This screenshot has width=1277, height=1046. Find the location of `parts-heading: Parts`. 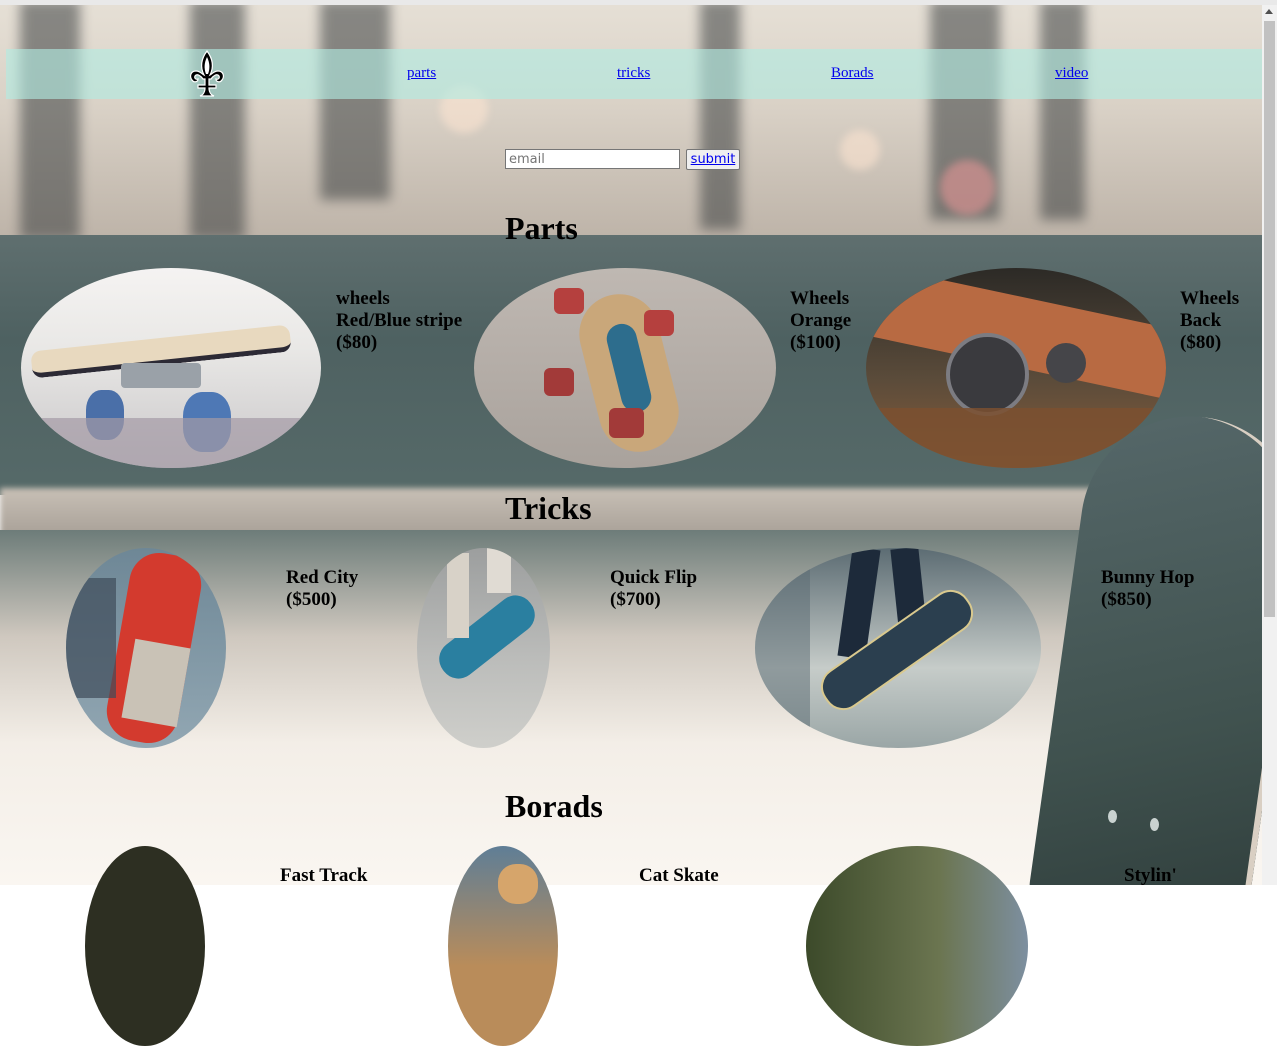

parts-heading: Parts is located at coordinates (541, 228).